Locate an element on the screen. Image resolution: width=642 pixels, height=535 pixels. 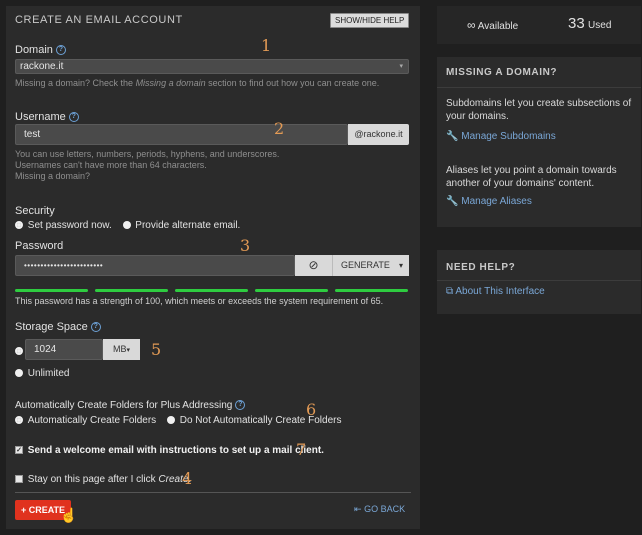
welcome-email-checkbox is located at coordinates (19, 450).